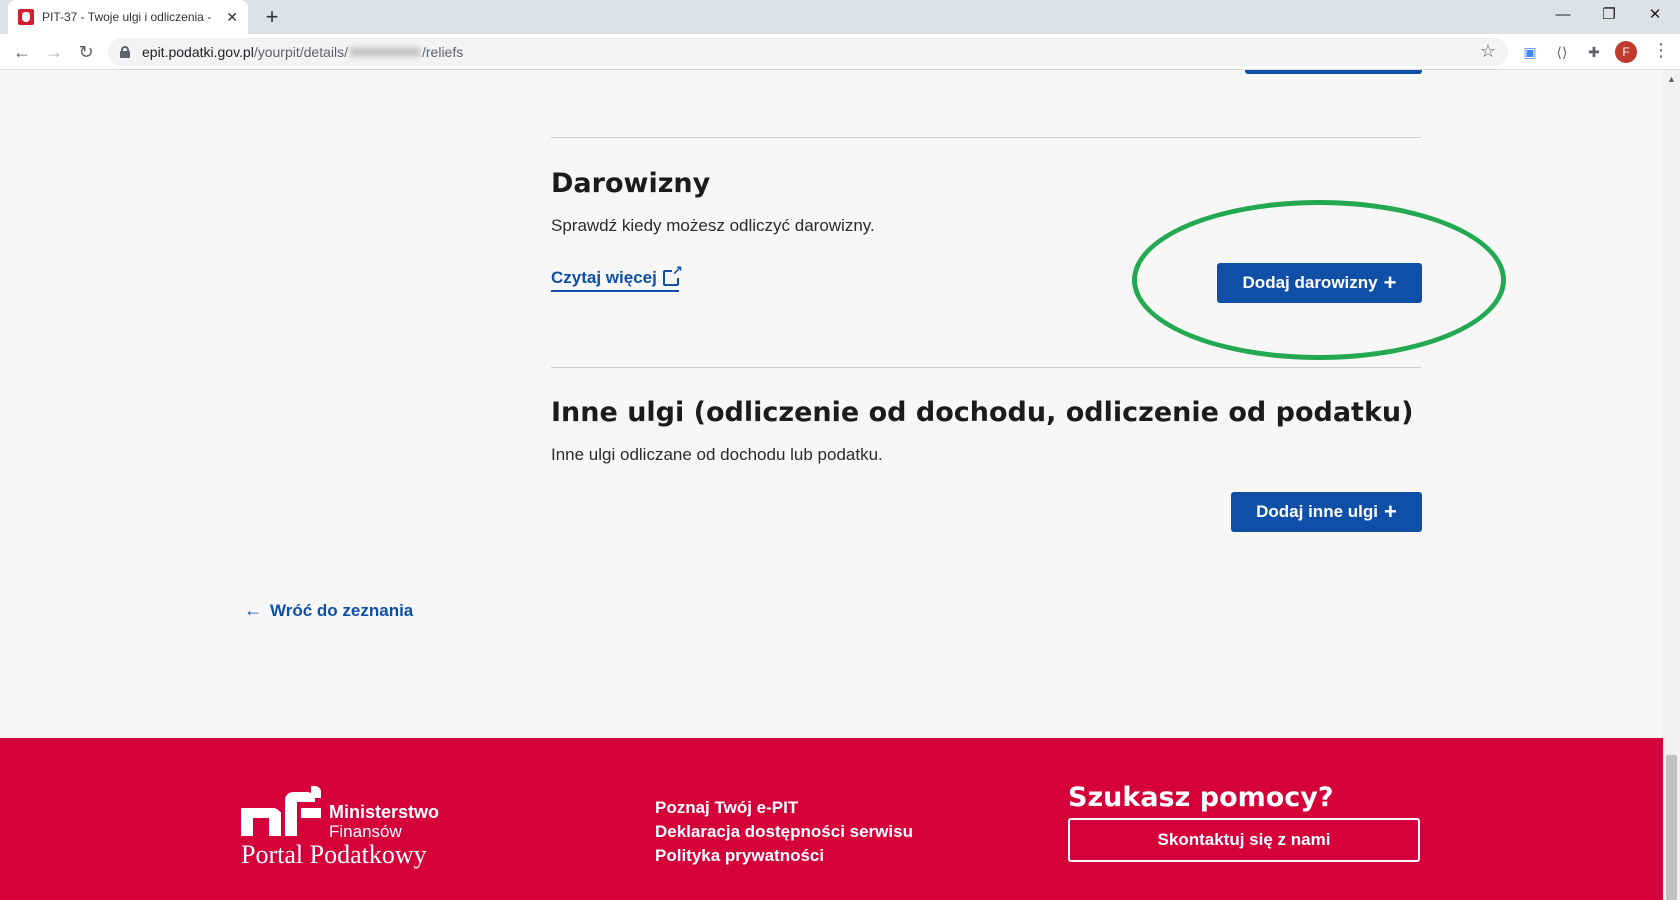 This screenshot has width=1680, height=900. What do you see at coordinates (1655, 15) in the screenshot?
I see `window-close-icon: ✕` at bounding box center [1655, 15].